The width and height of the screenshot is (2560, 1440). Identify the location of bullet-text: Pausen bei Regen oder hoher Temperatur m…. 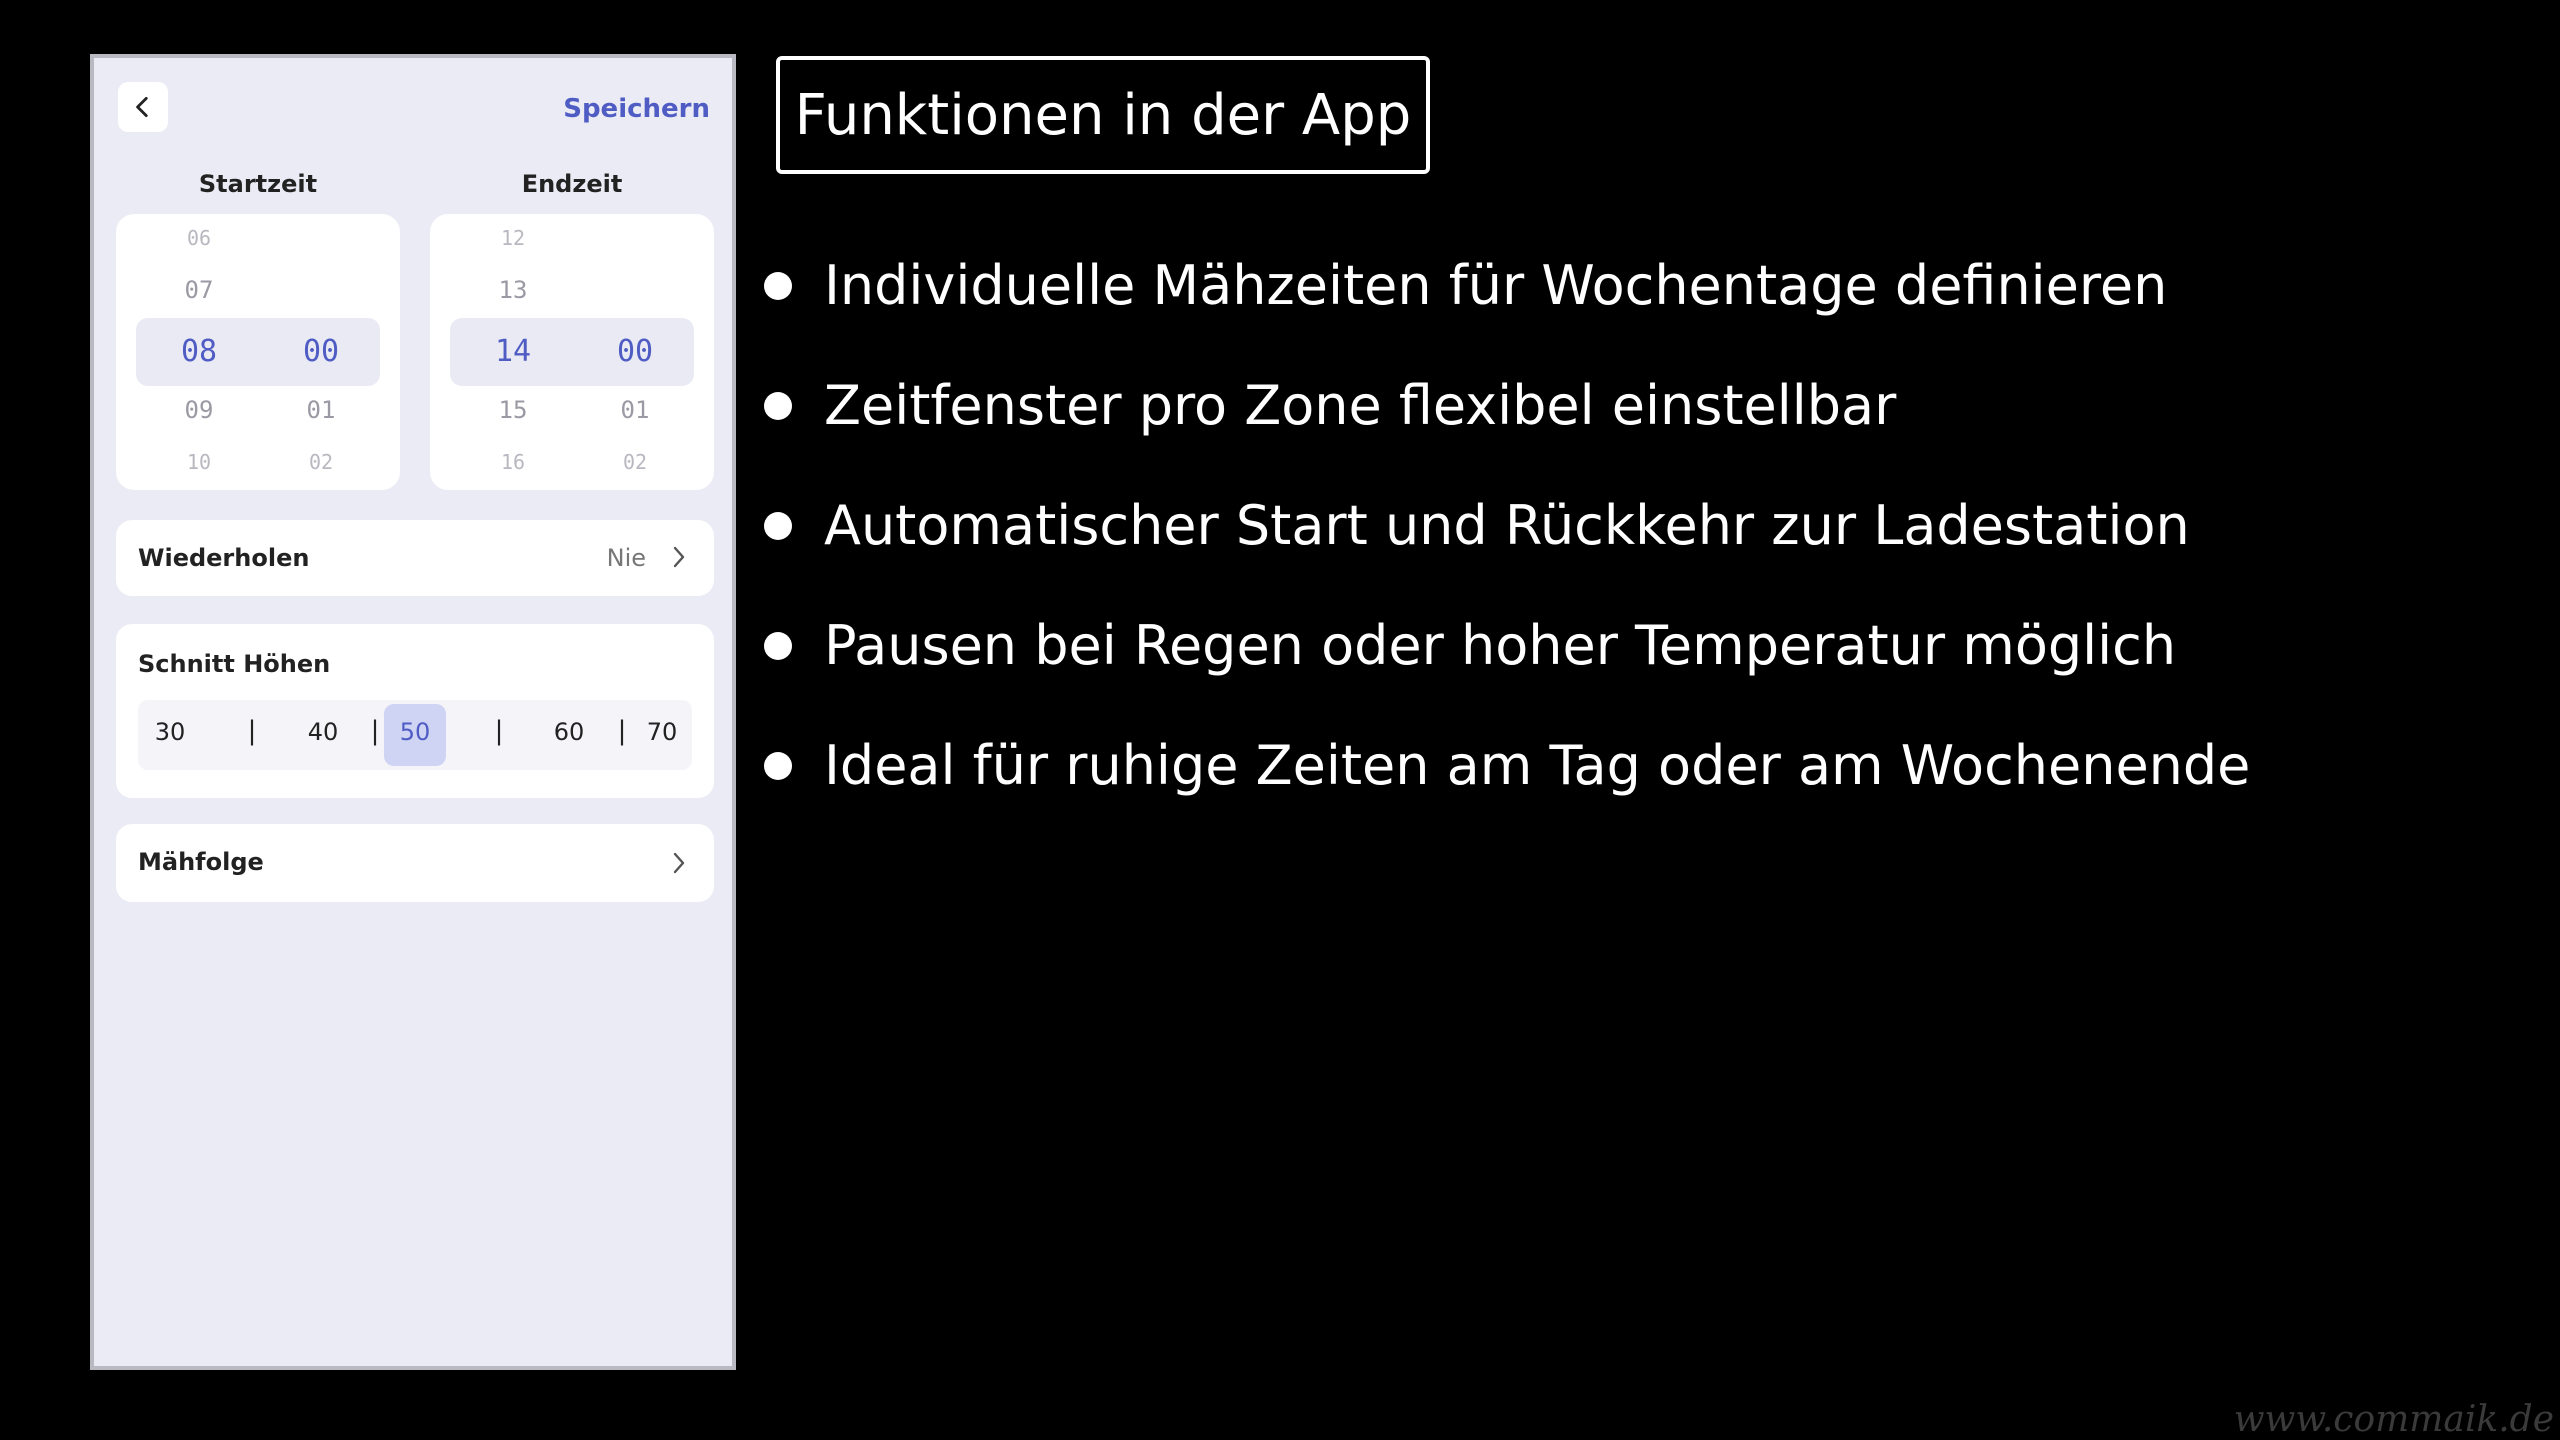
(1500, 645).